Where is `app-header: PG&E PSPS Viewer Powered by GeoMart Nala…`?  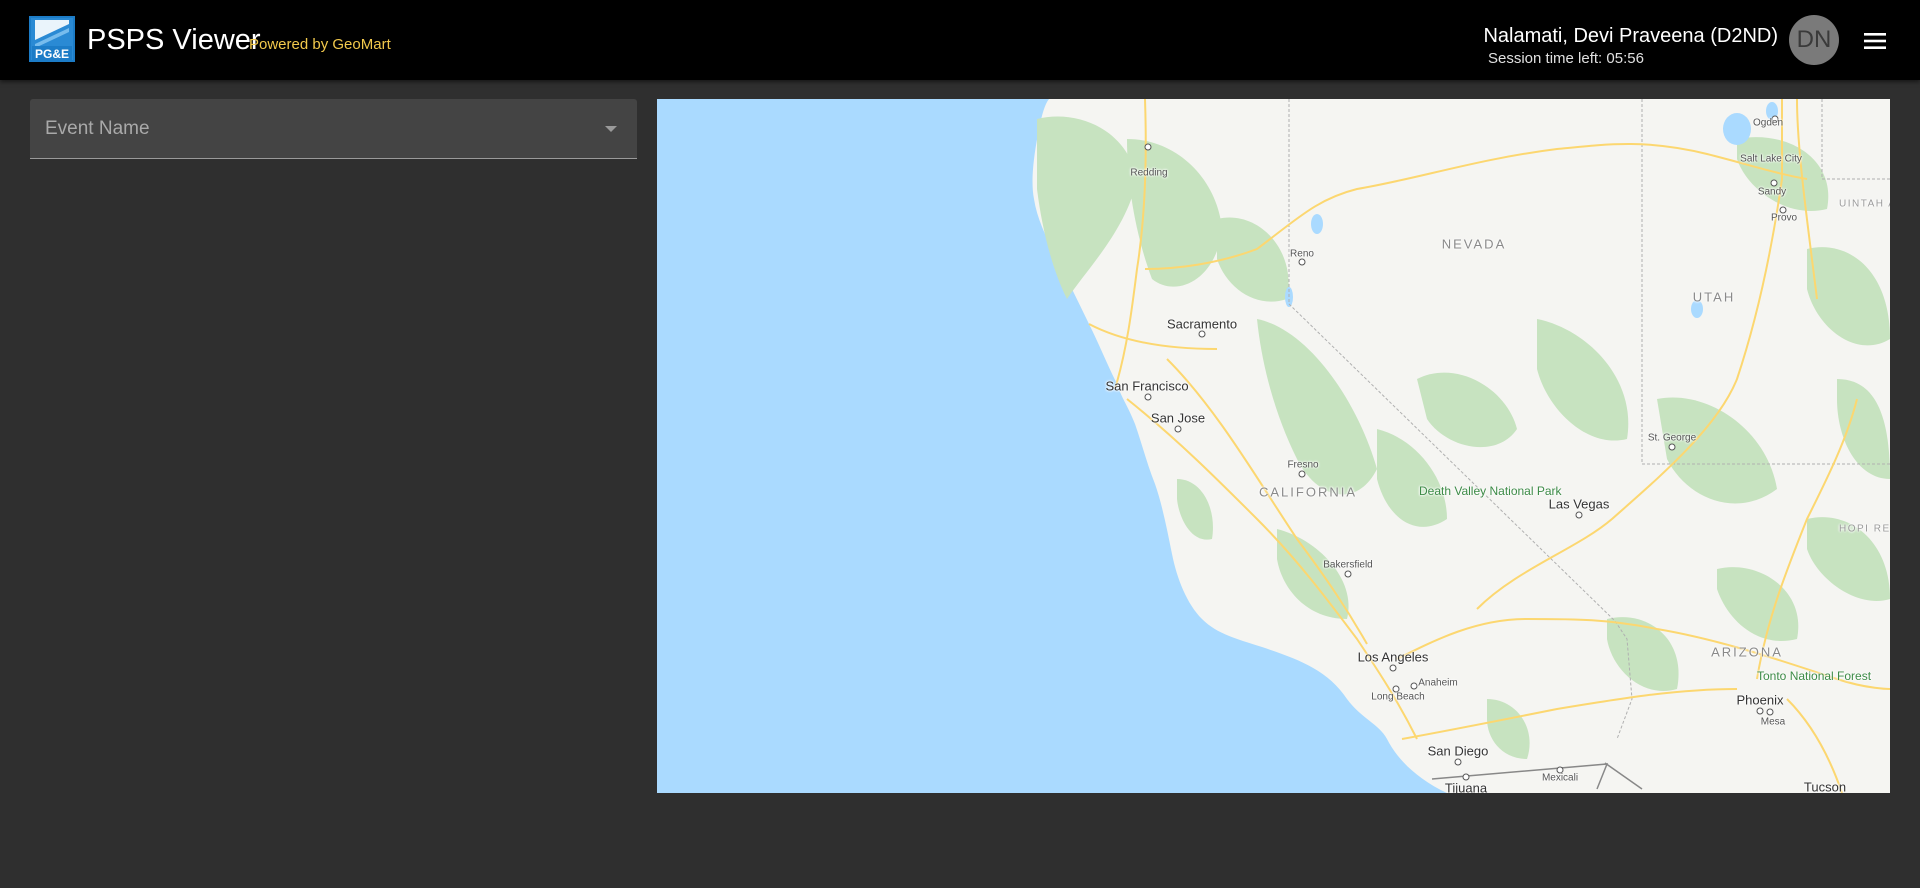 app-header: PG&E PSPS Viewer Powered by GeoMart Nala… is located at coordinates (960, 40).